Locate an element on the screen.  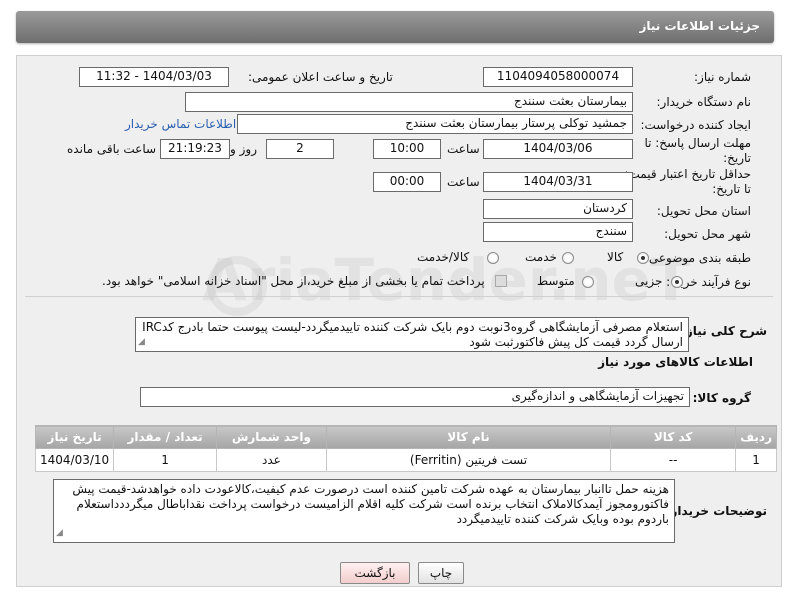
days-label: روز و is located at coordinates (243, 149).